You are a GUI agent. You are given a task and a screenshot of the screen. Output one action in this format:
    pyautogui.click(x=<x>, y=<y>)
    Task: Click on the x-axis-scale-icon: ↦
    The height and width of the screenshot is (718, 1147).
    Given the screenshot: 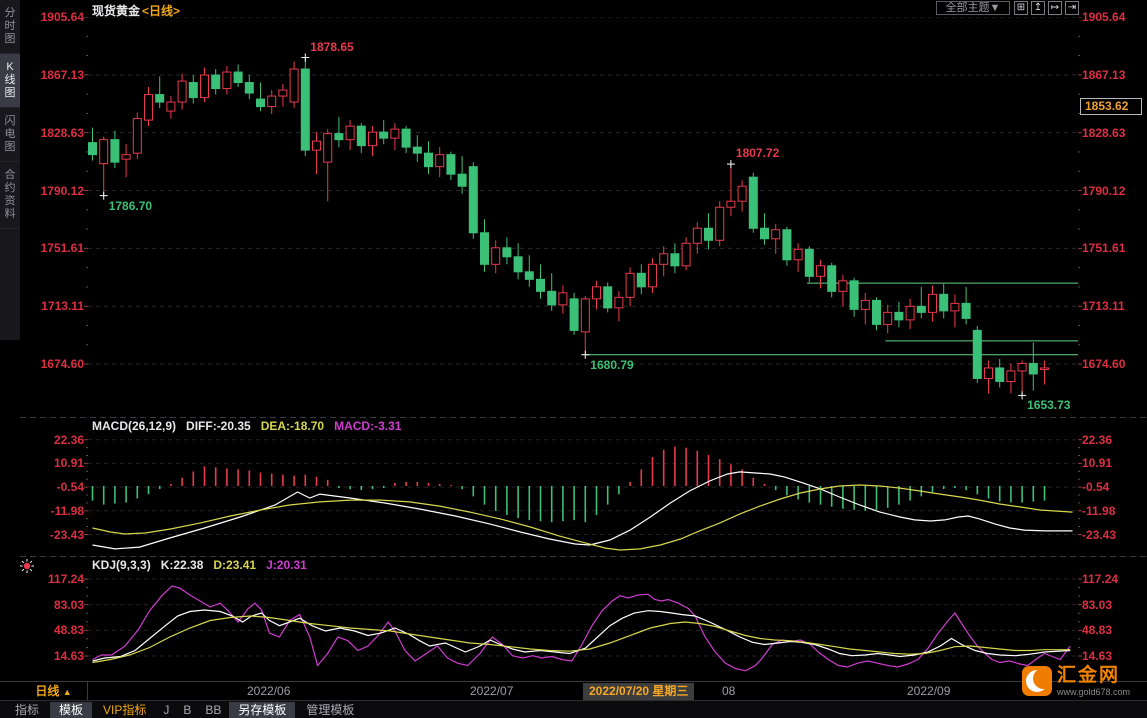 What is the action you would take?
    pyautogui.click(x=1055, y=8)
    